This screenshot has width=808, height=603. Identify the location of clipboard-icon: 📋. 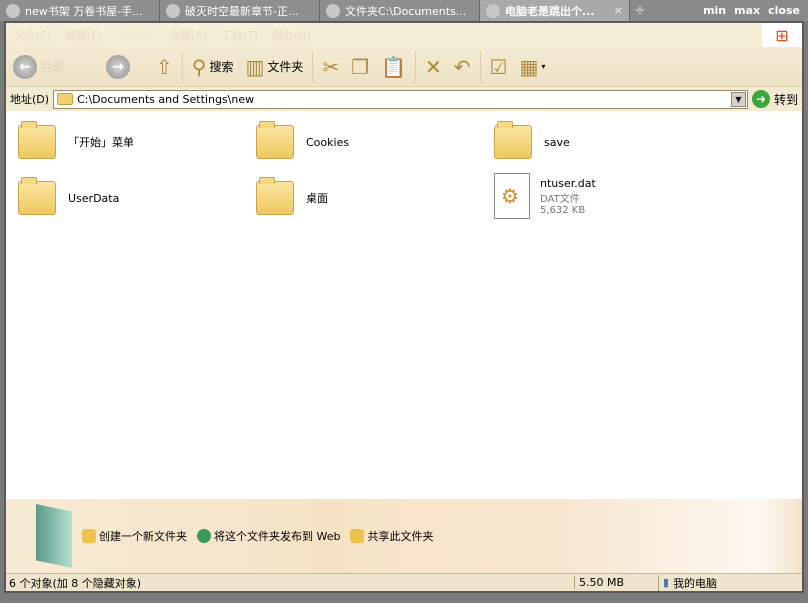
(393, 66).